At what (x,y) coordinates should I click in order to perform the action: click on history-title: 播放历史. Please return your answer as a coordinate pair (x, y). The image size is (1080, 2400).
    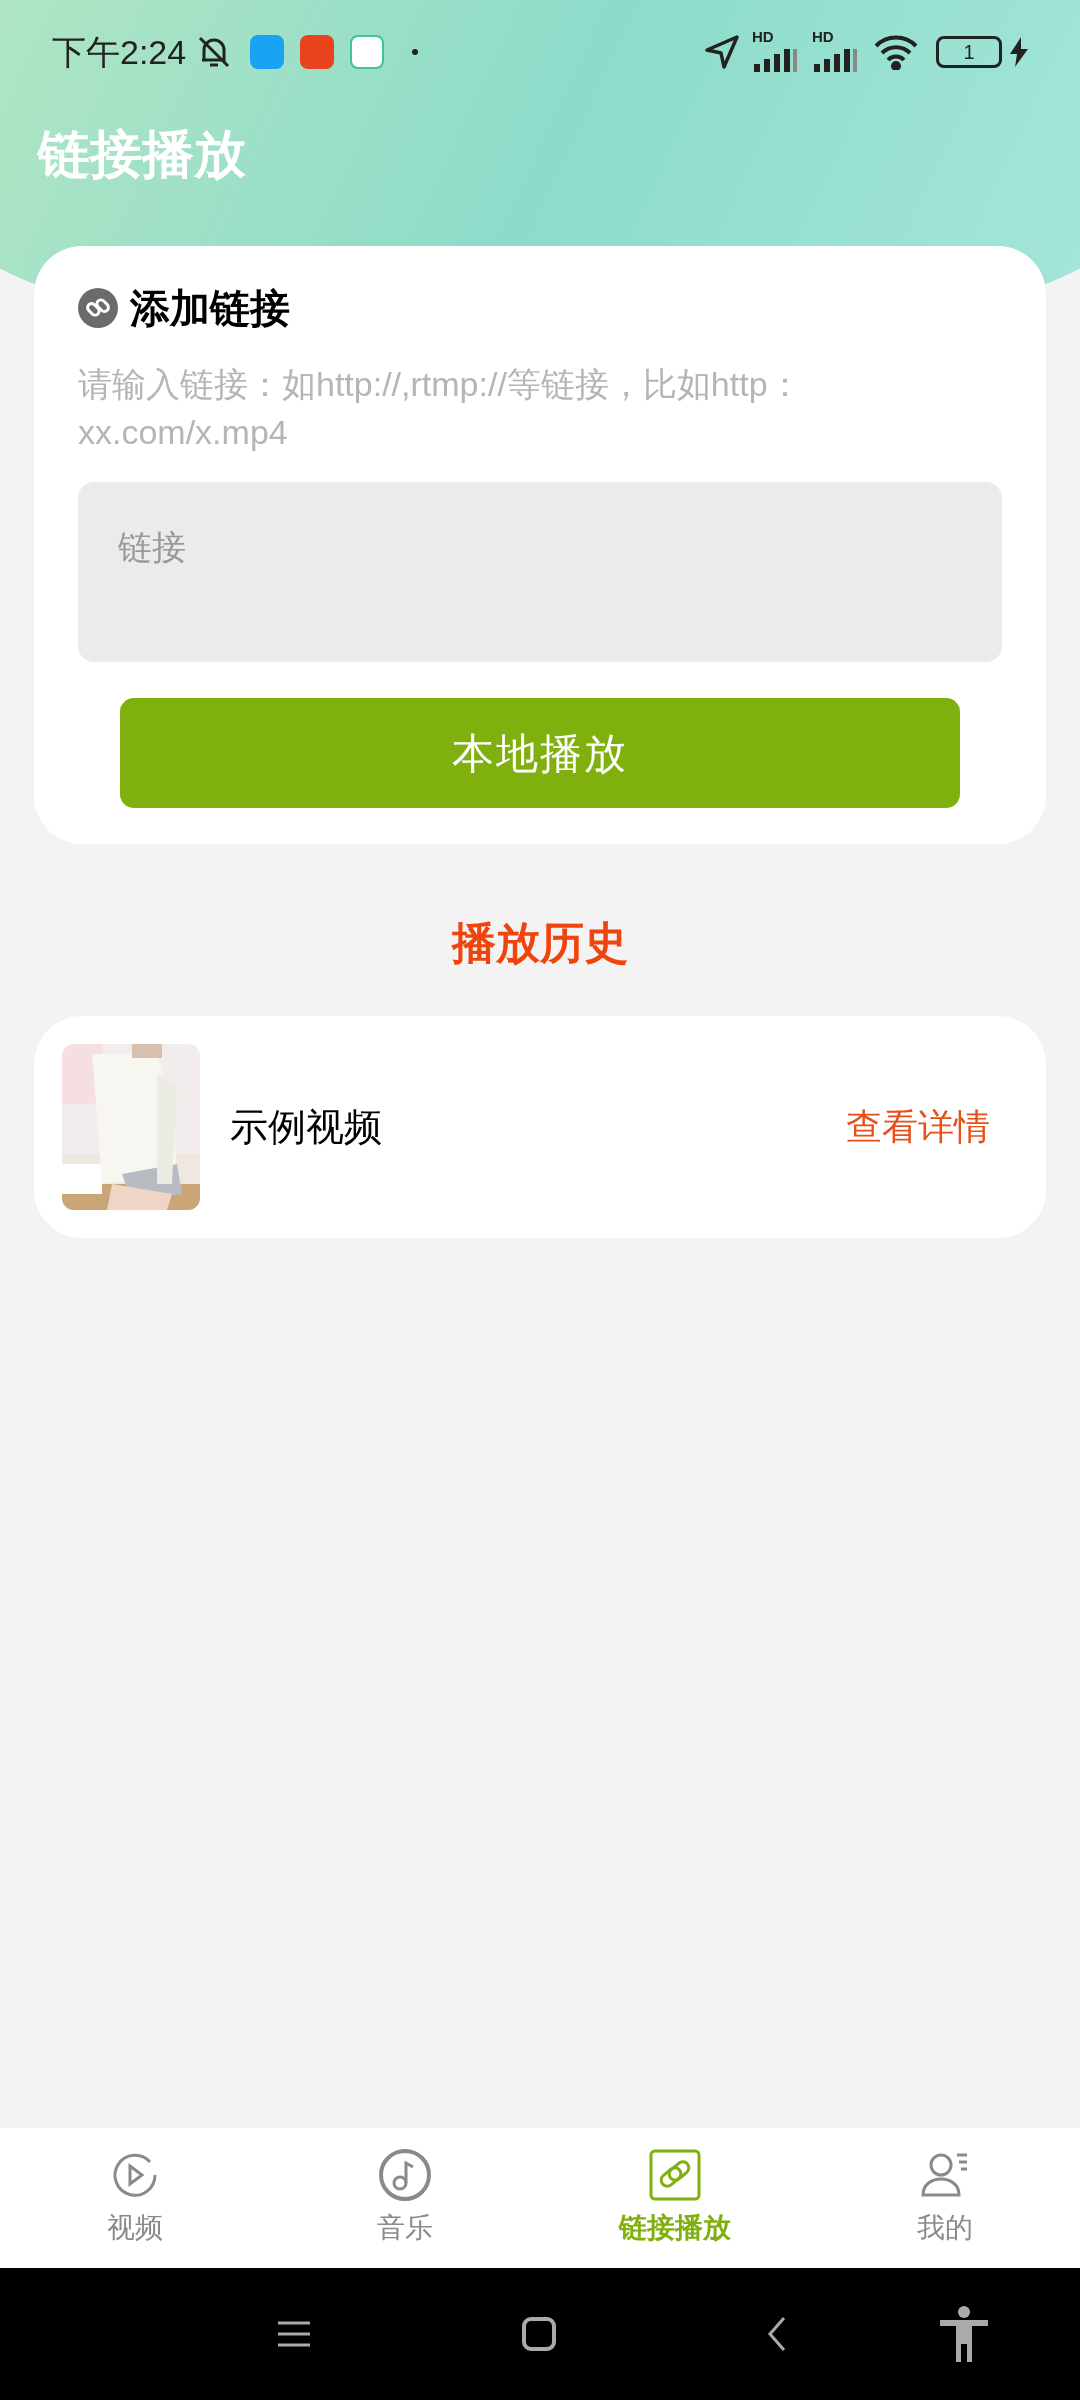
    Looking at the image, I should click on (540, 943).